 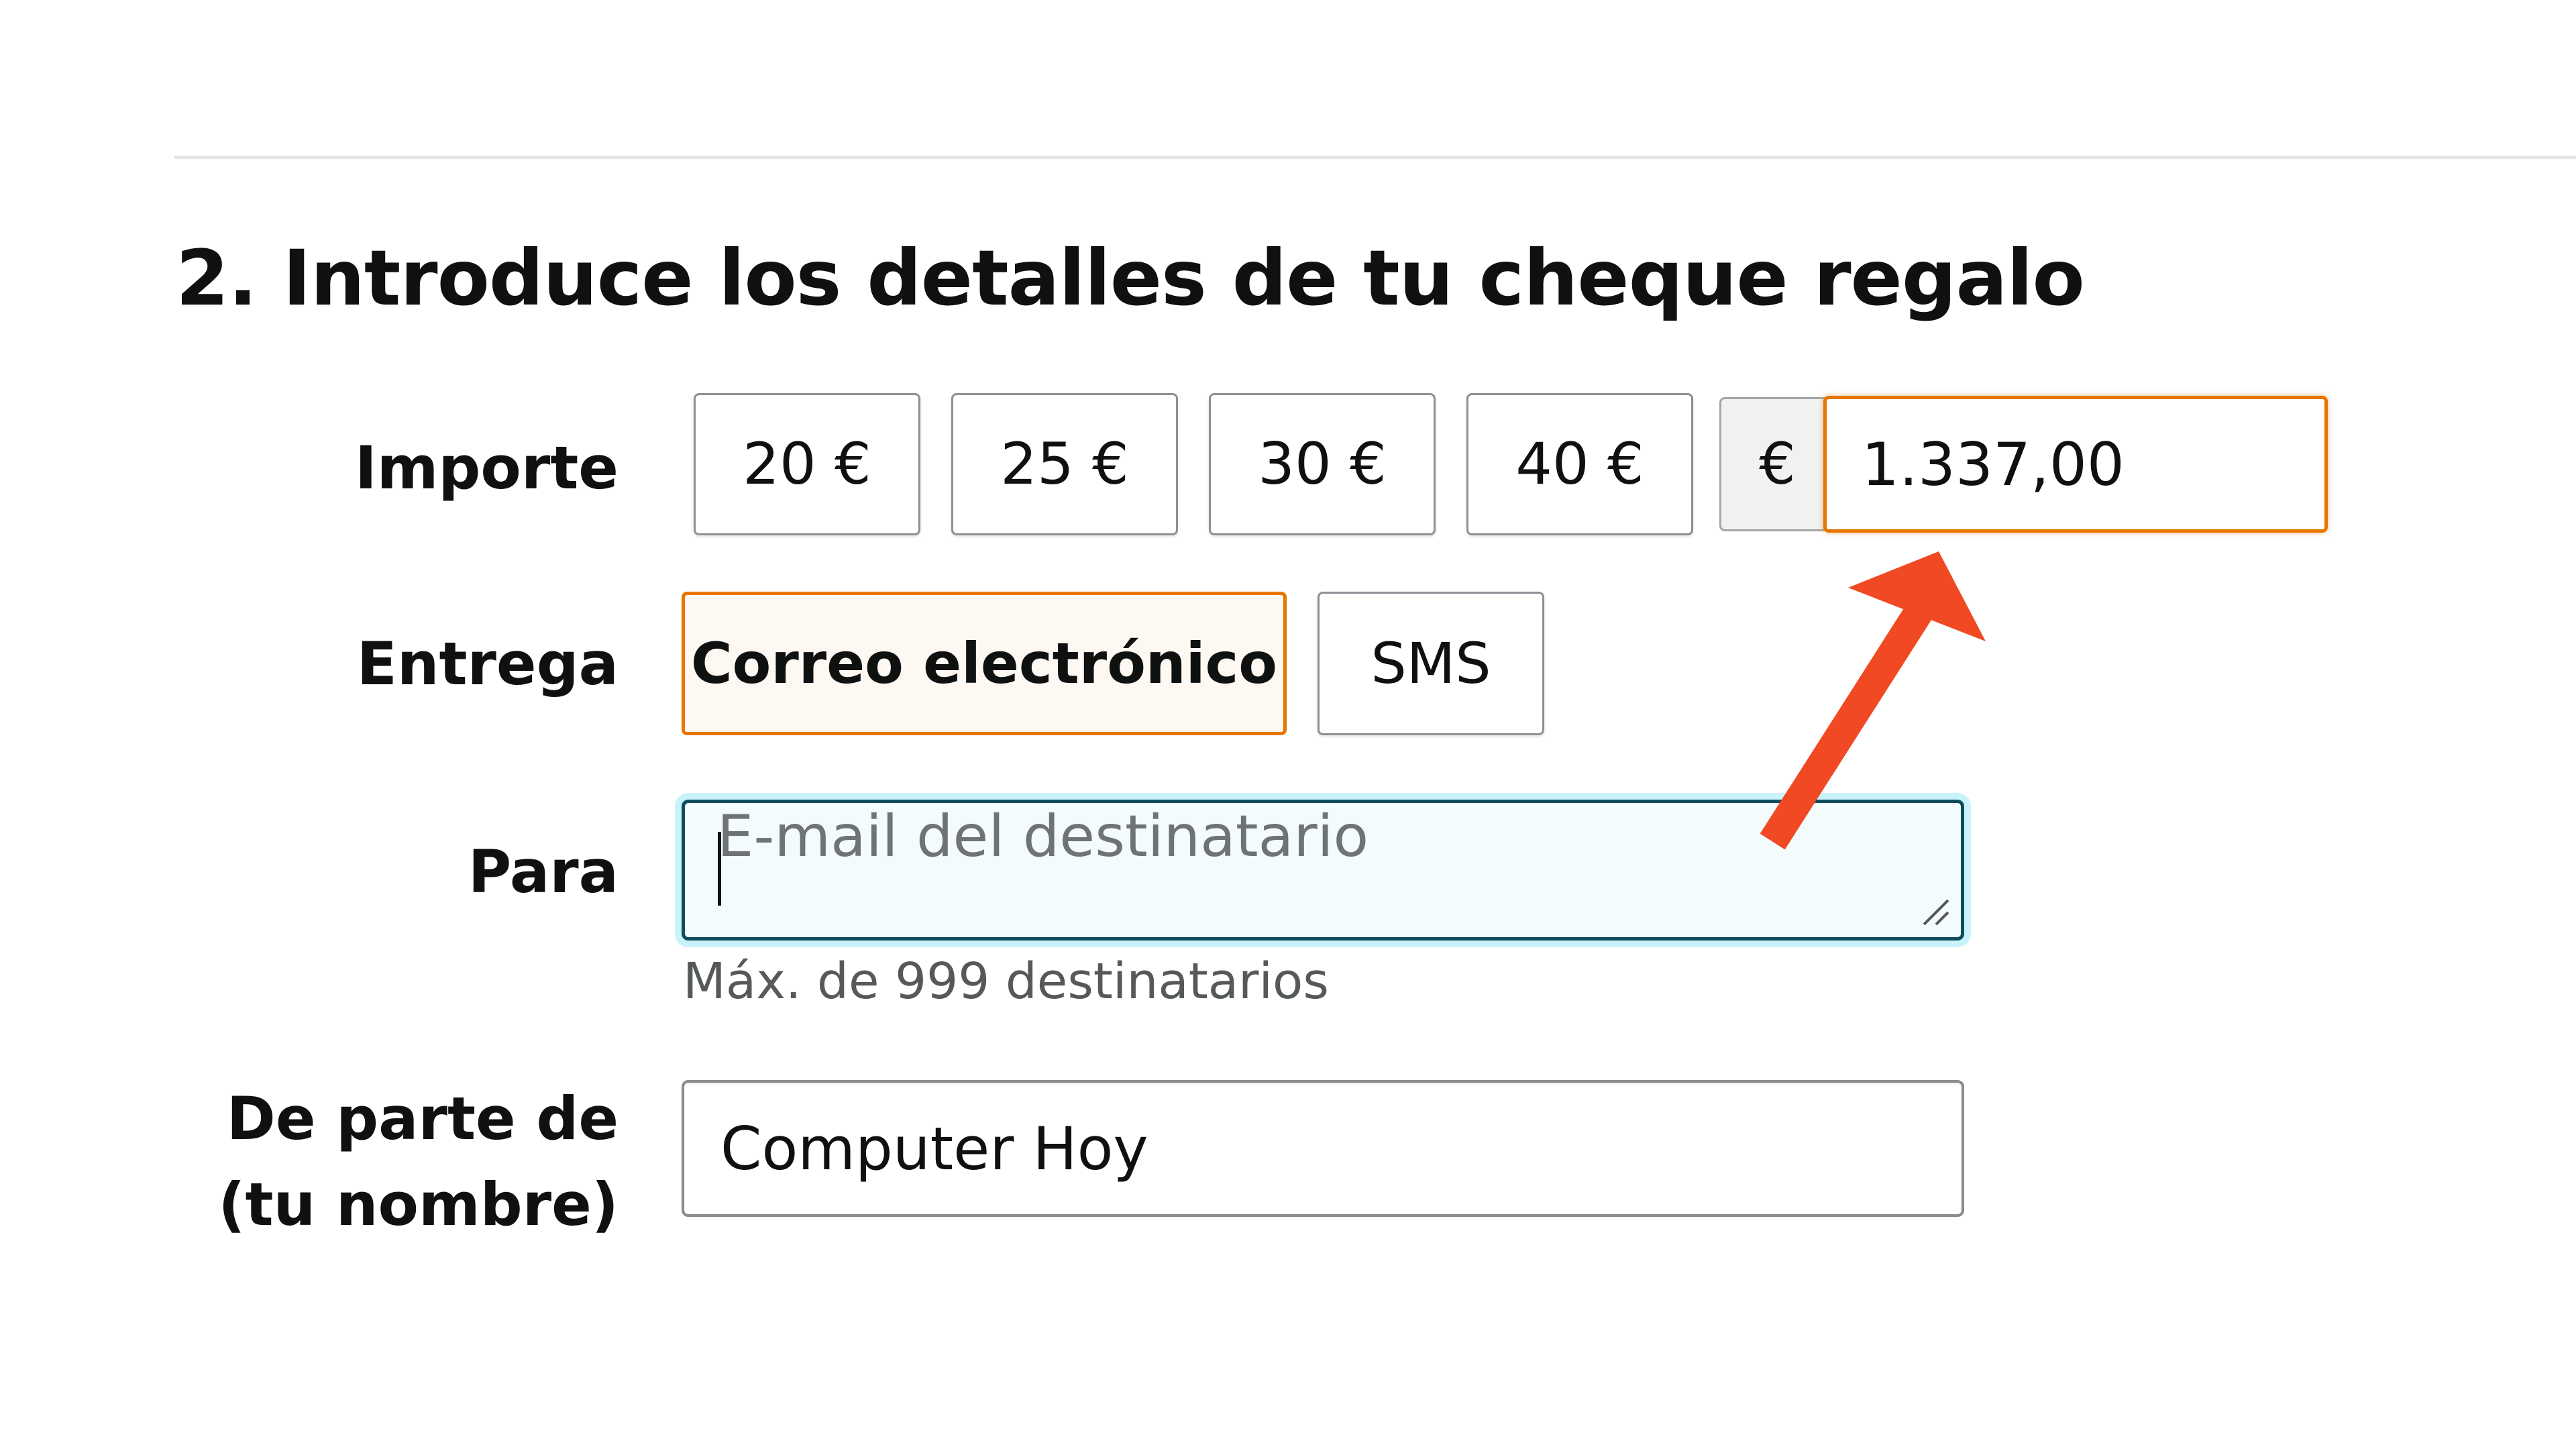 What do you see at coordinates (984, 663) in the screenshot?
I see `delivery-option-email: Correo electrónico` at bounding box center [984, 663].